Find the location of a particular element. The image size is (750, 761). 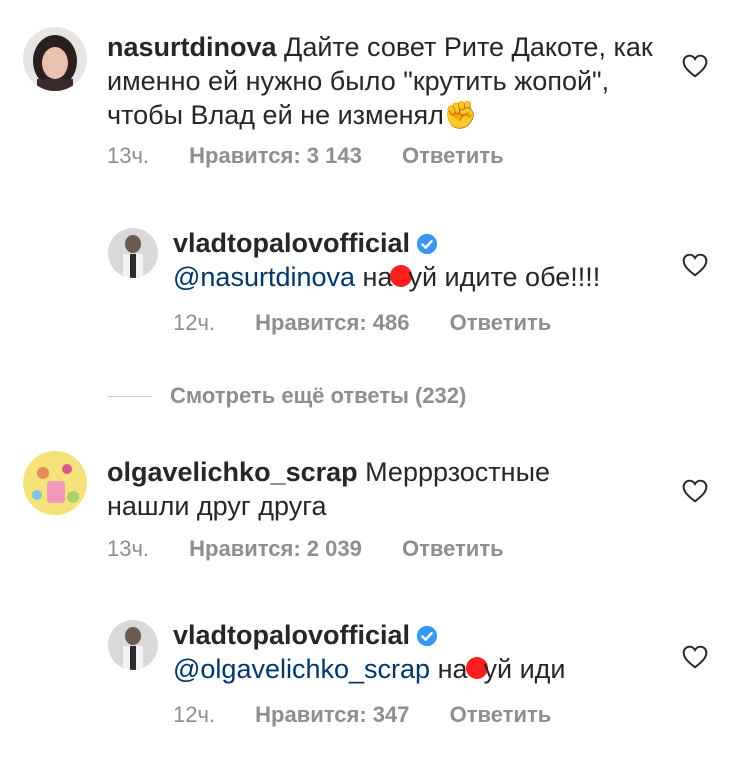

comment-meta: 12ч. Нравится: 486 Ответить is located at coordinates (362, 323).